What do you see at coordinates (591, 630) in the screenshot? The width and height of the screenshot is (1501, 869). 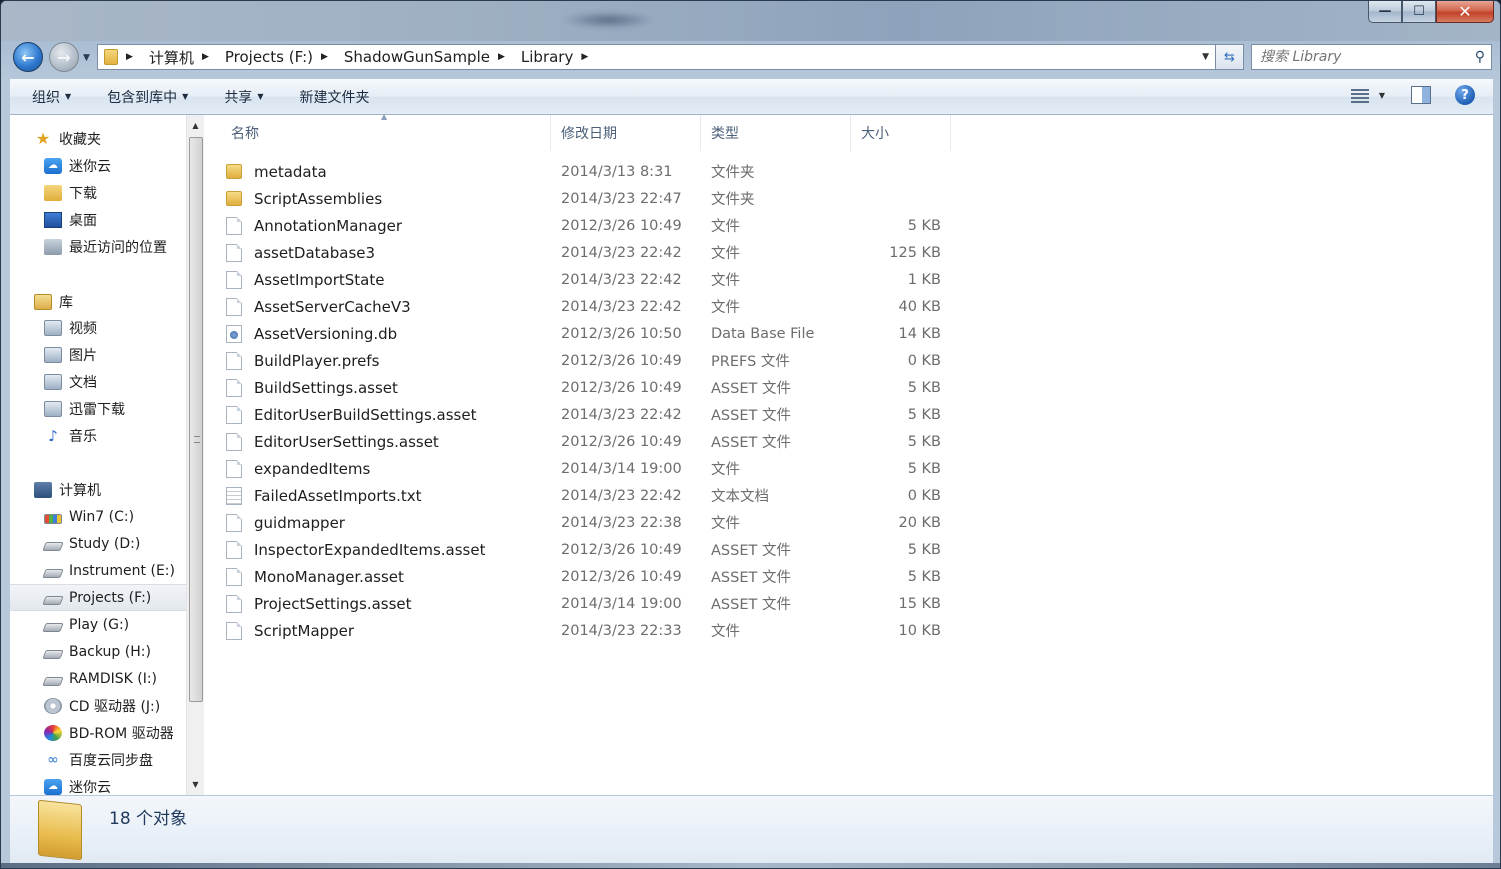 I see `table-row: ScriptMapper 2014/3/23 22:33 文件 10 KB` at bounding box center [591, 630].